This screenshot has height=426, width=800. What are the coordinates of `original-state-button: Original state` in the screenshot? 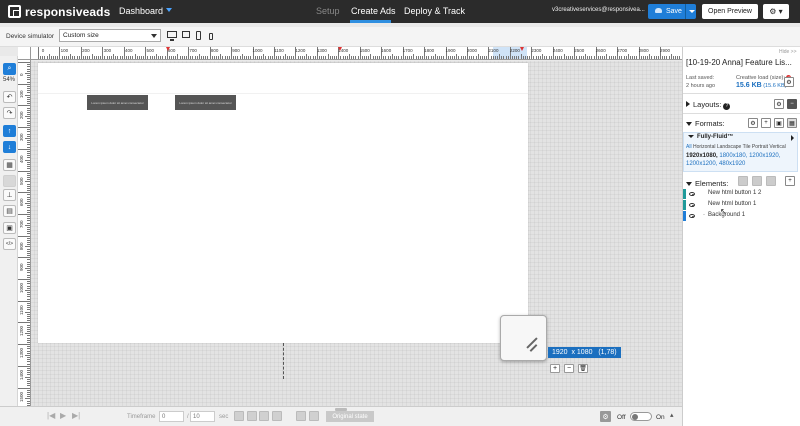 It's located at (350, 416).